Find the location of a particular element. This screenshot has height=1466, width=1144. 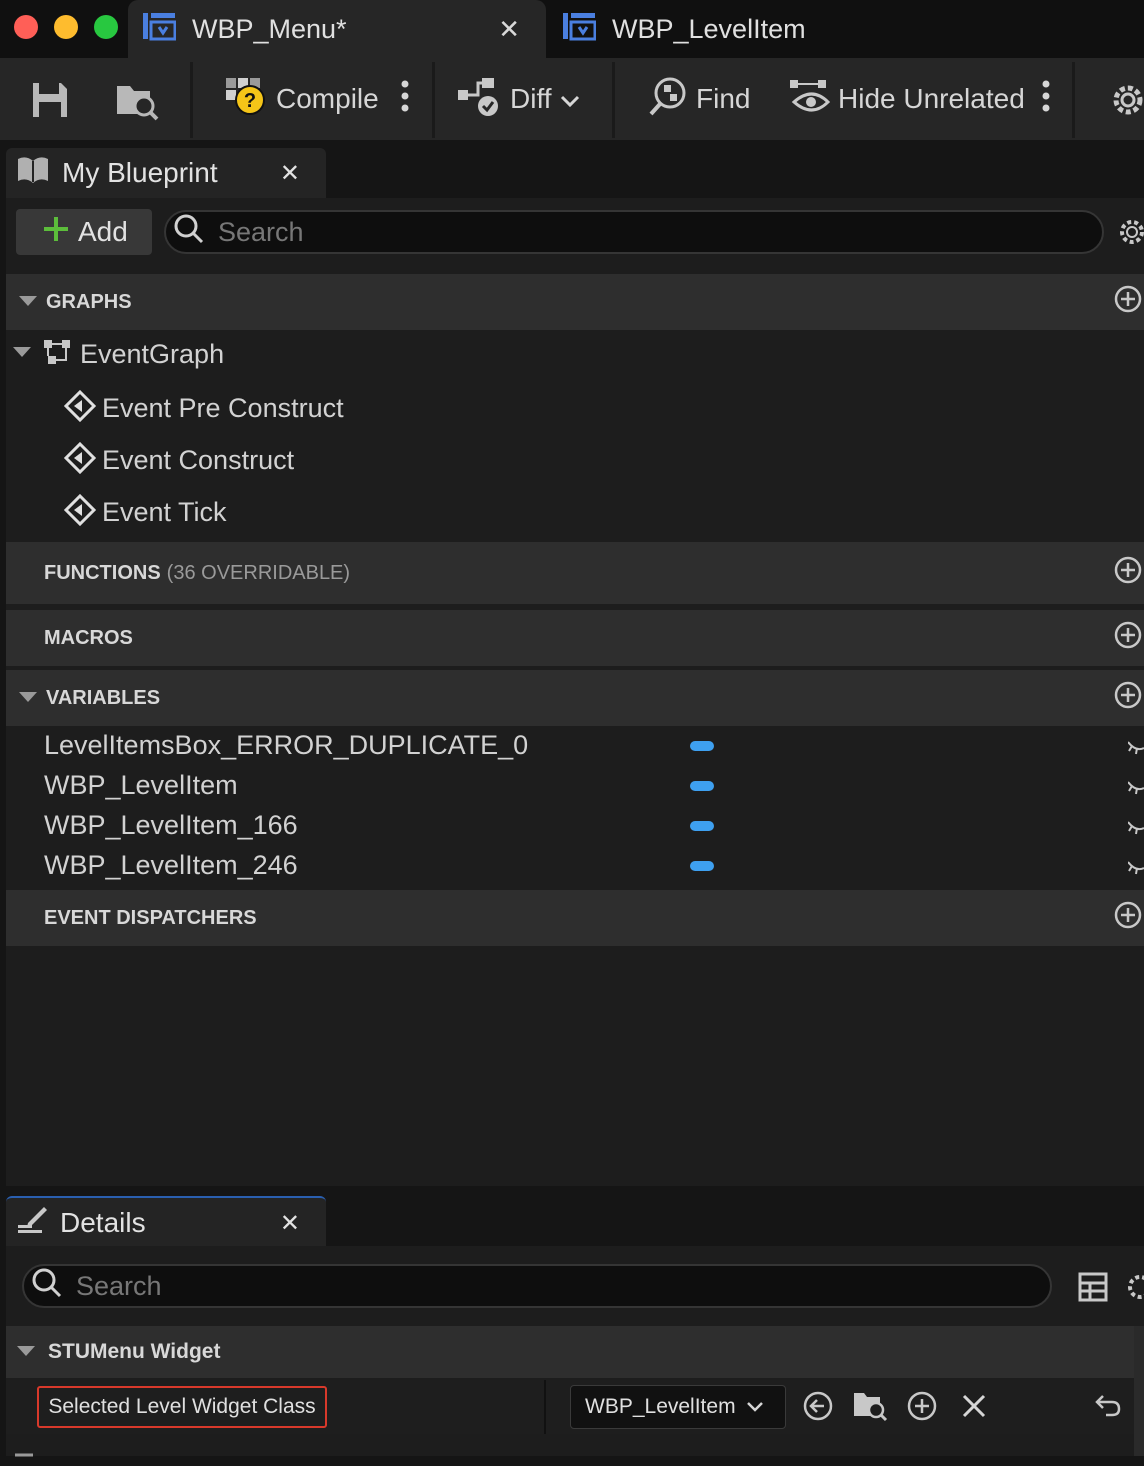

add-label: Add is located at coordinates (103, 231).